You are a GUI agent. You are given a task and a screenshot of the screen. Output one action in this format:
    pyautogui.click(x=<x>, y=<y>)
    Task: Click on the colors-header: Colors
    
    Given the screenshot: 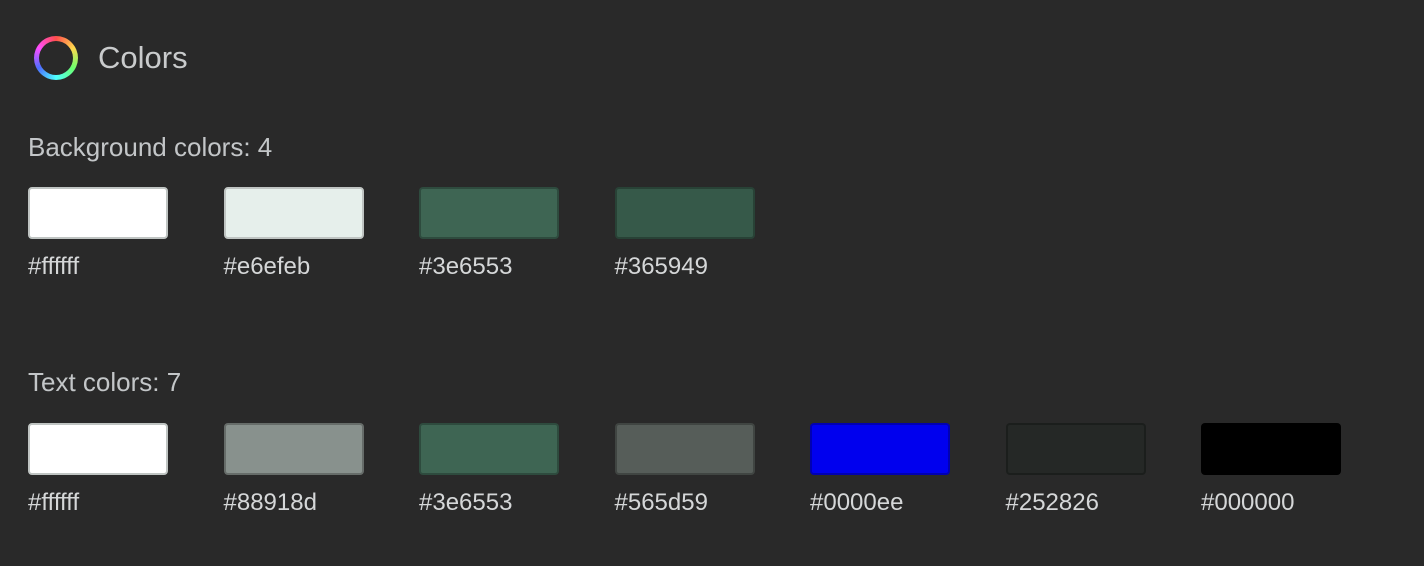 What is the action you would take?
    pyautogui.click(x=111, y=58)
    